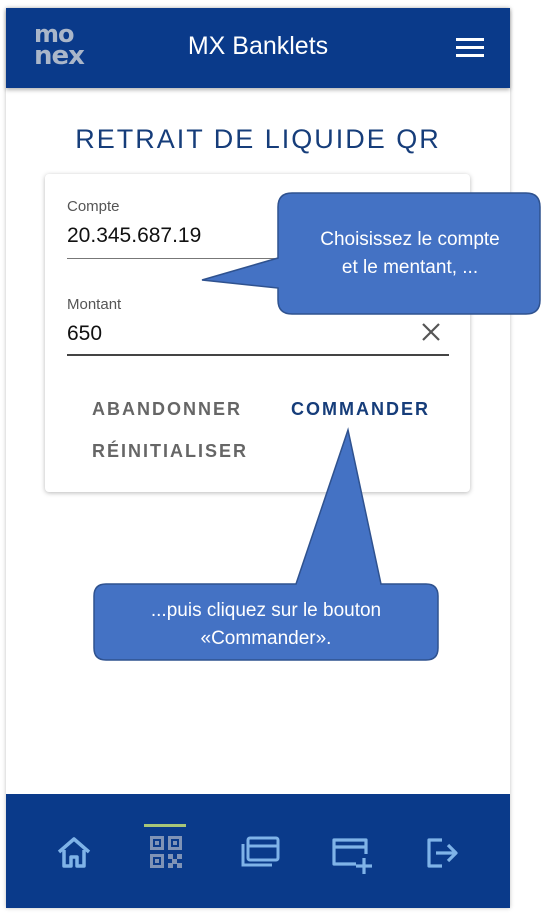 This screenshot has height=918, width=554. Describe the element at coordinates (84, 334) in the screenshot. I see `amount-field: 650` at that location.